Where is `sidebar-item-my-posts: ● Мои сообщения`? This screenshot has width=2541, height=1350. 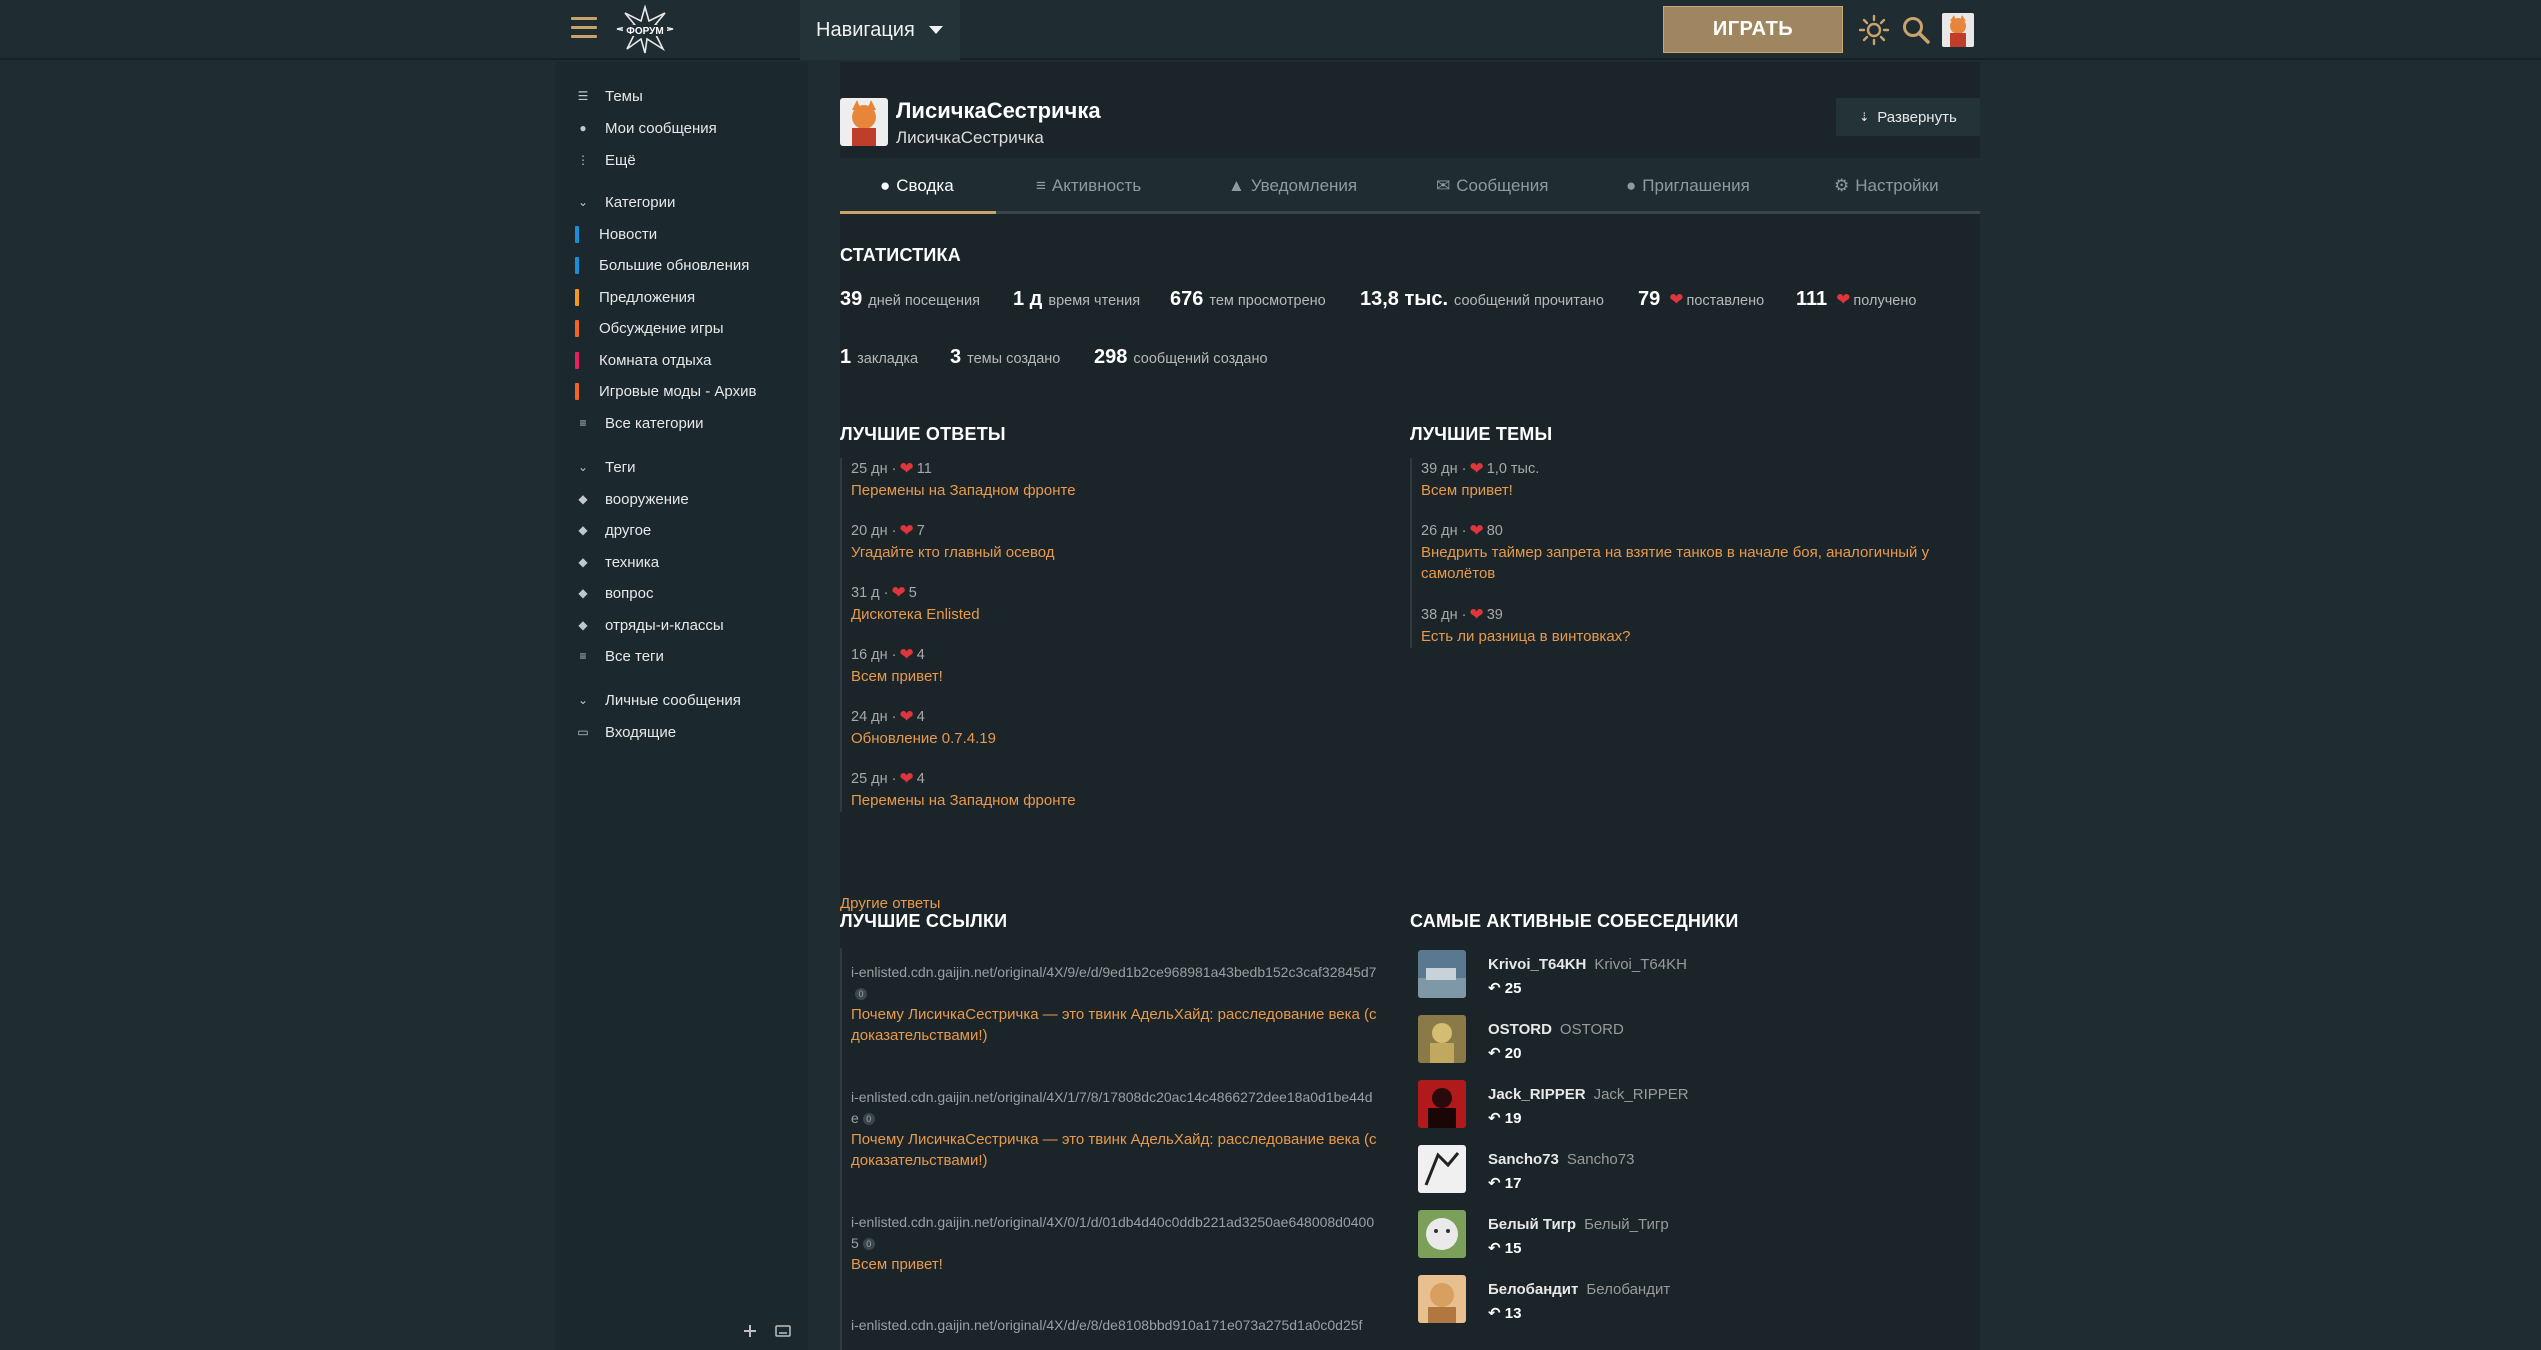
sidebar-item-my-posts: ● Мои сообщения is located at coordinates (645, 128).